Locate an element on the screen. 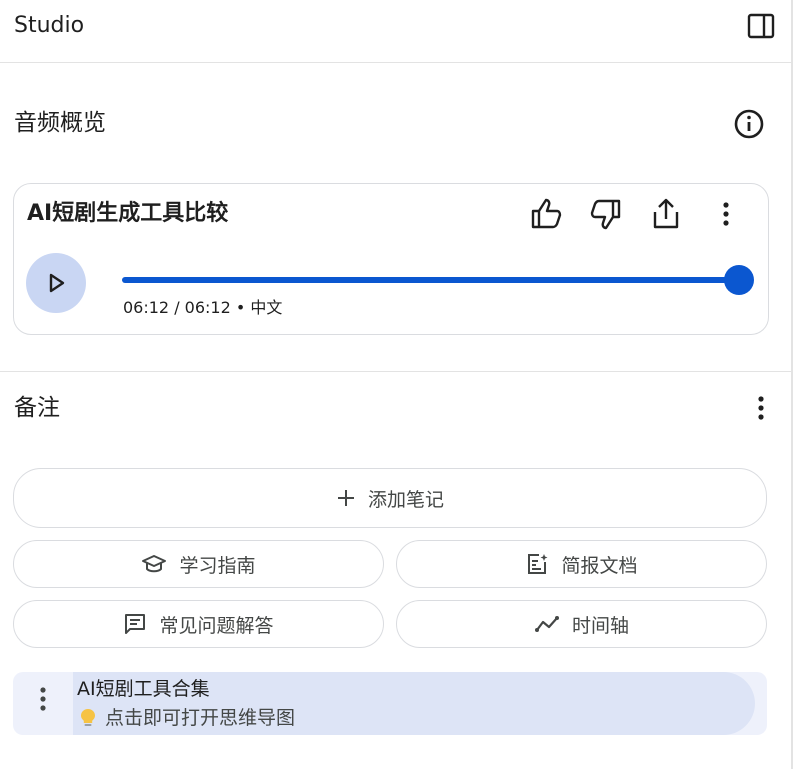 The width and height of the screenshot is (793, 769). studio-header: Studio is located at coordinates (395, 31).